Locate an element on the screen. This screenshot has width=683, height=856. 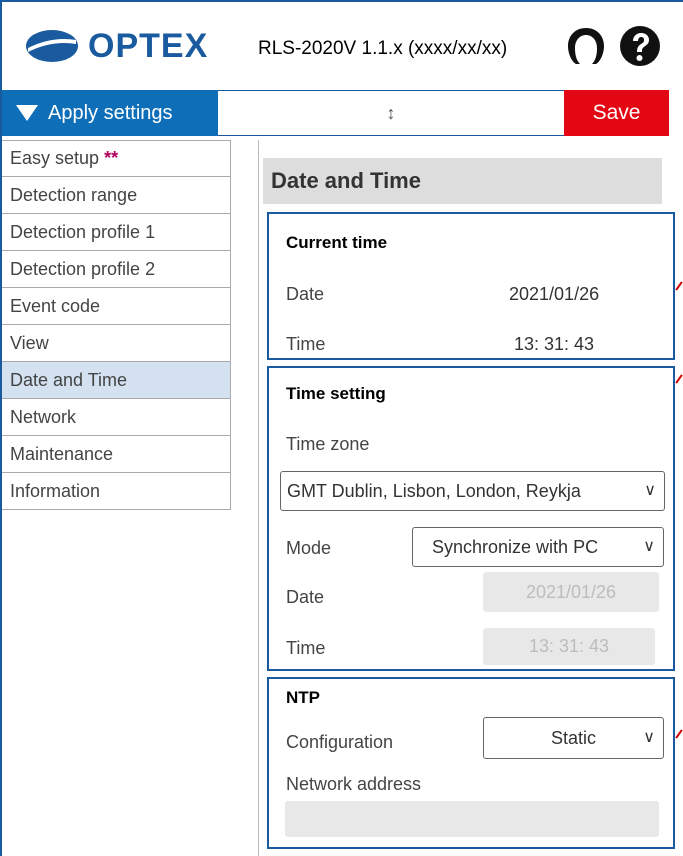
sidebar-item-label: Detection range is located at coordinates (74, 194).